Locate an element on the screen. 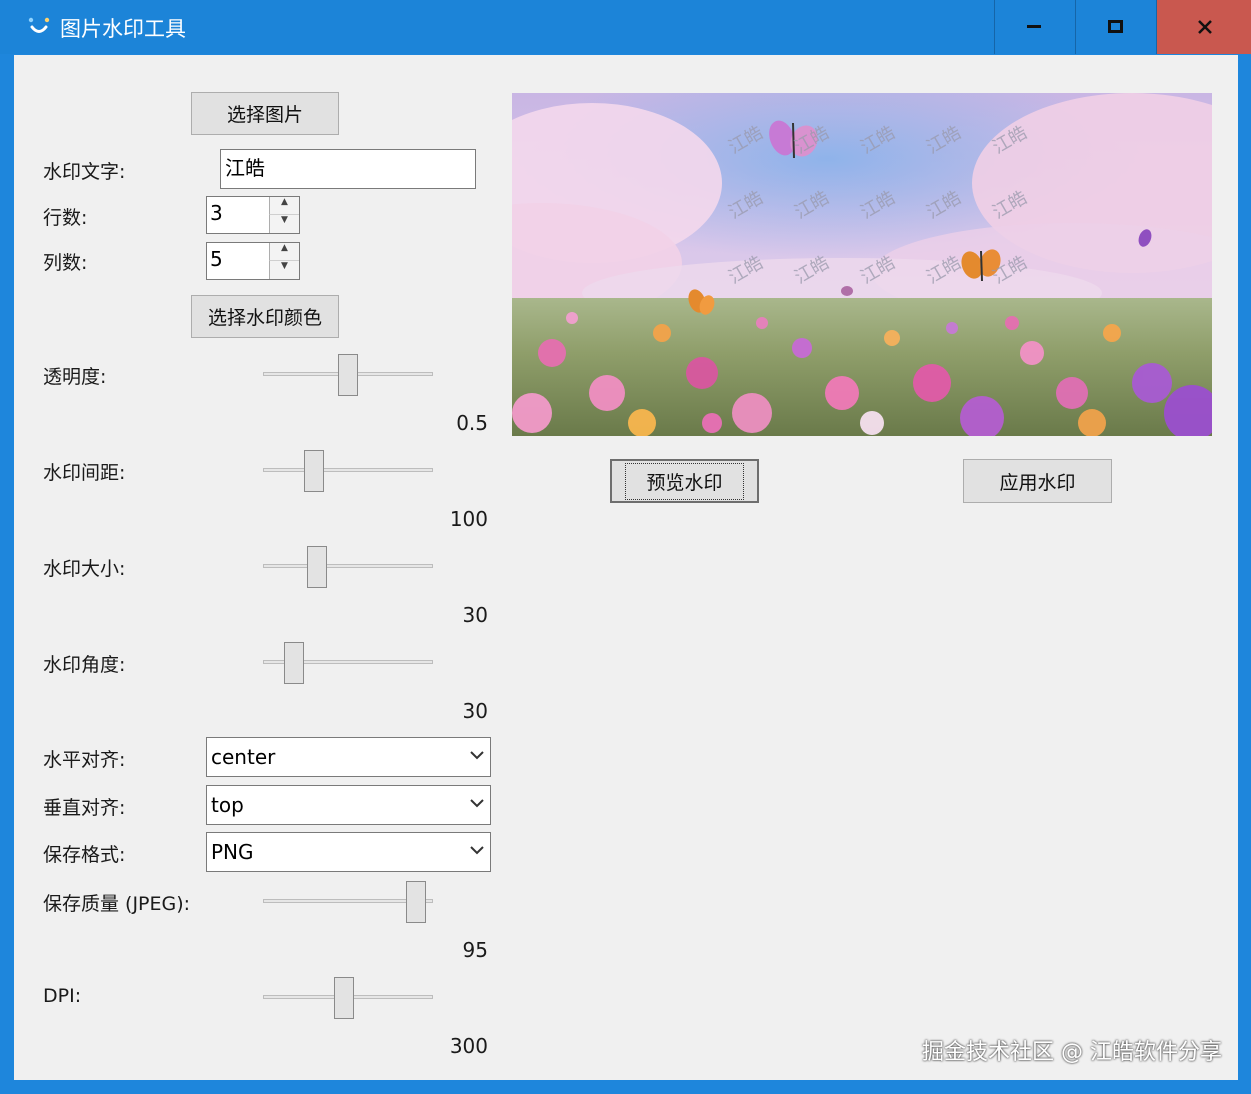 This screenshot has width=1251, height=1094. cols-value: 5 is located at coordinates (216, 259).